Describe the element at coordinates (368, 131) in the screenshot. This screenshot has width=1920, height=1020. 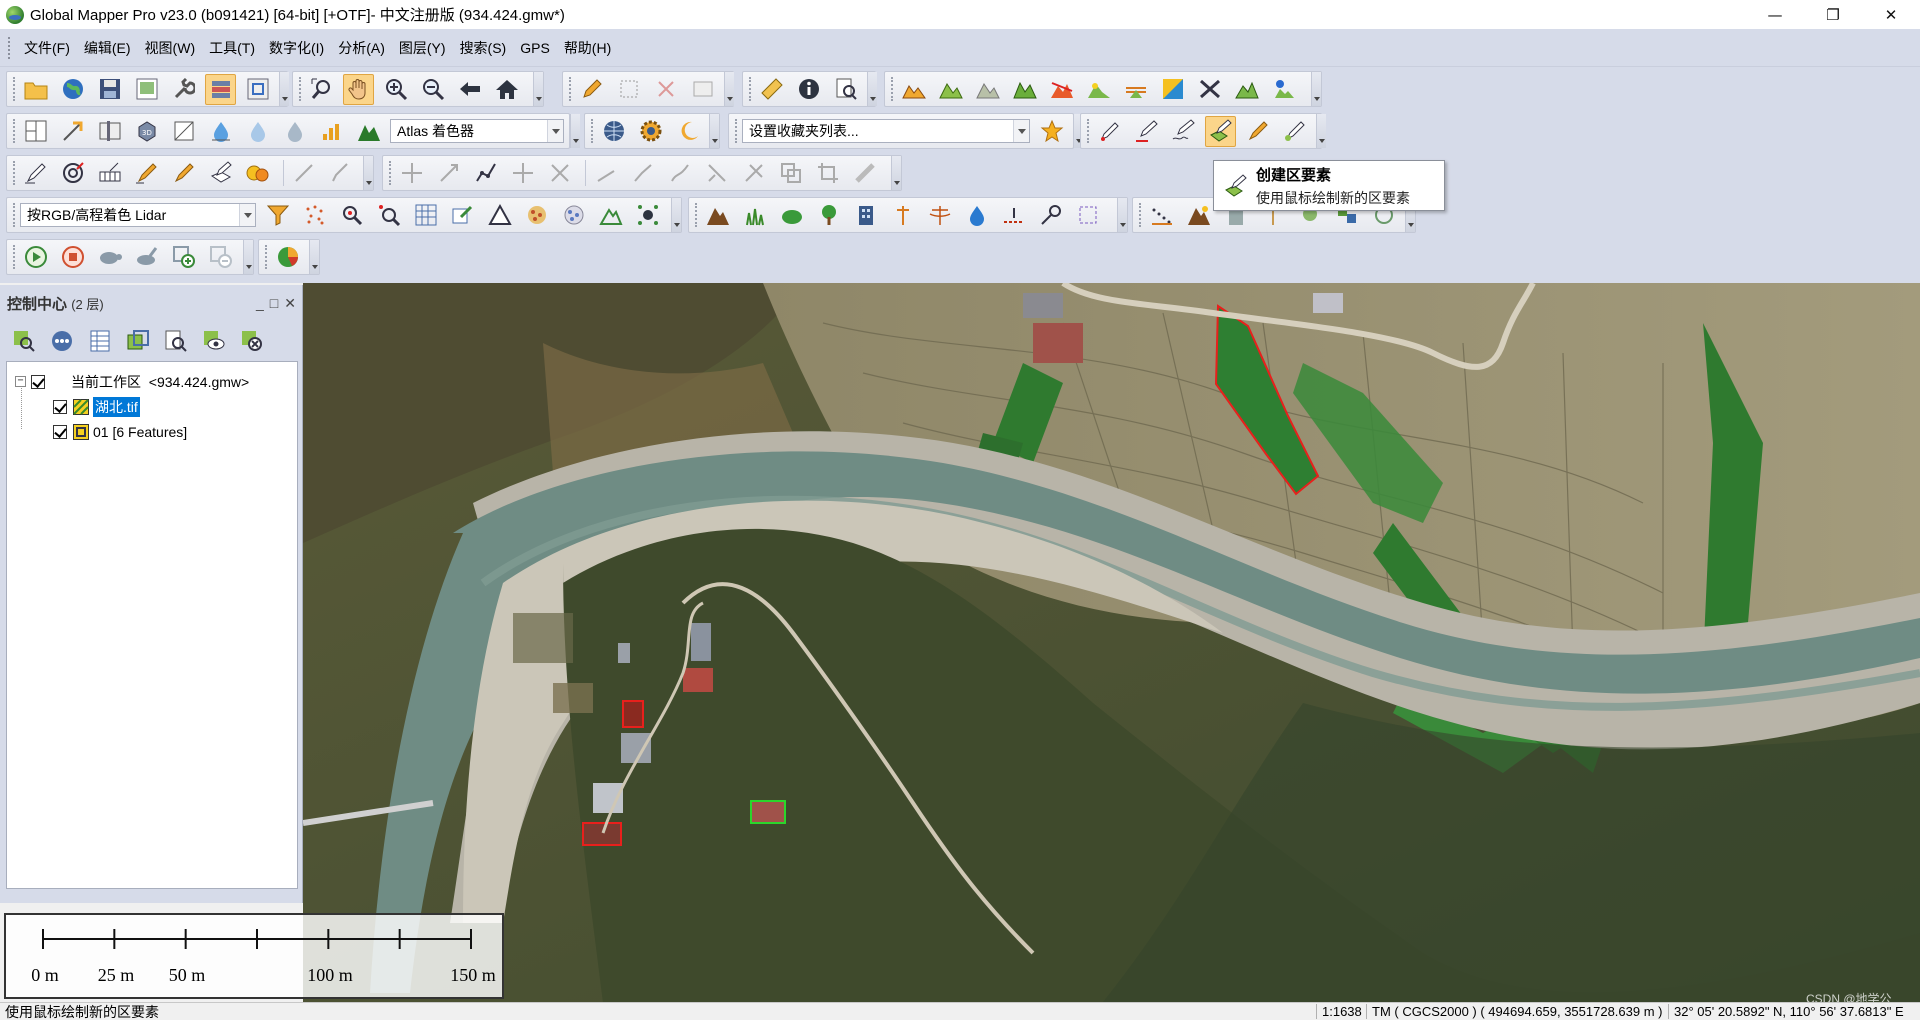
I see `terrain-shade-icon` at that location.